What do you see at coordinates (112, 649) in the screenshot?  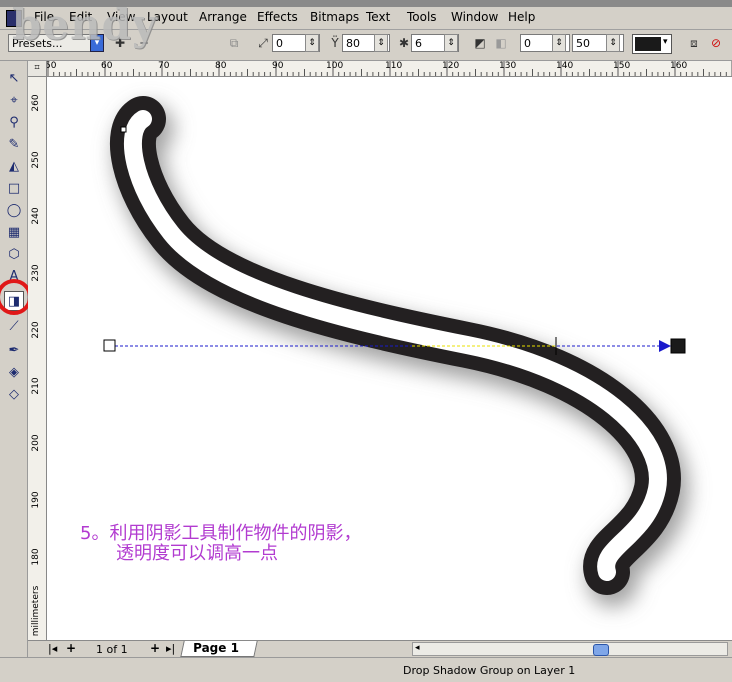 I see `page-count: 1 of 1` at bounding box center [112, 649].